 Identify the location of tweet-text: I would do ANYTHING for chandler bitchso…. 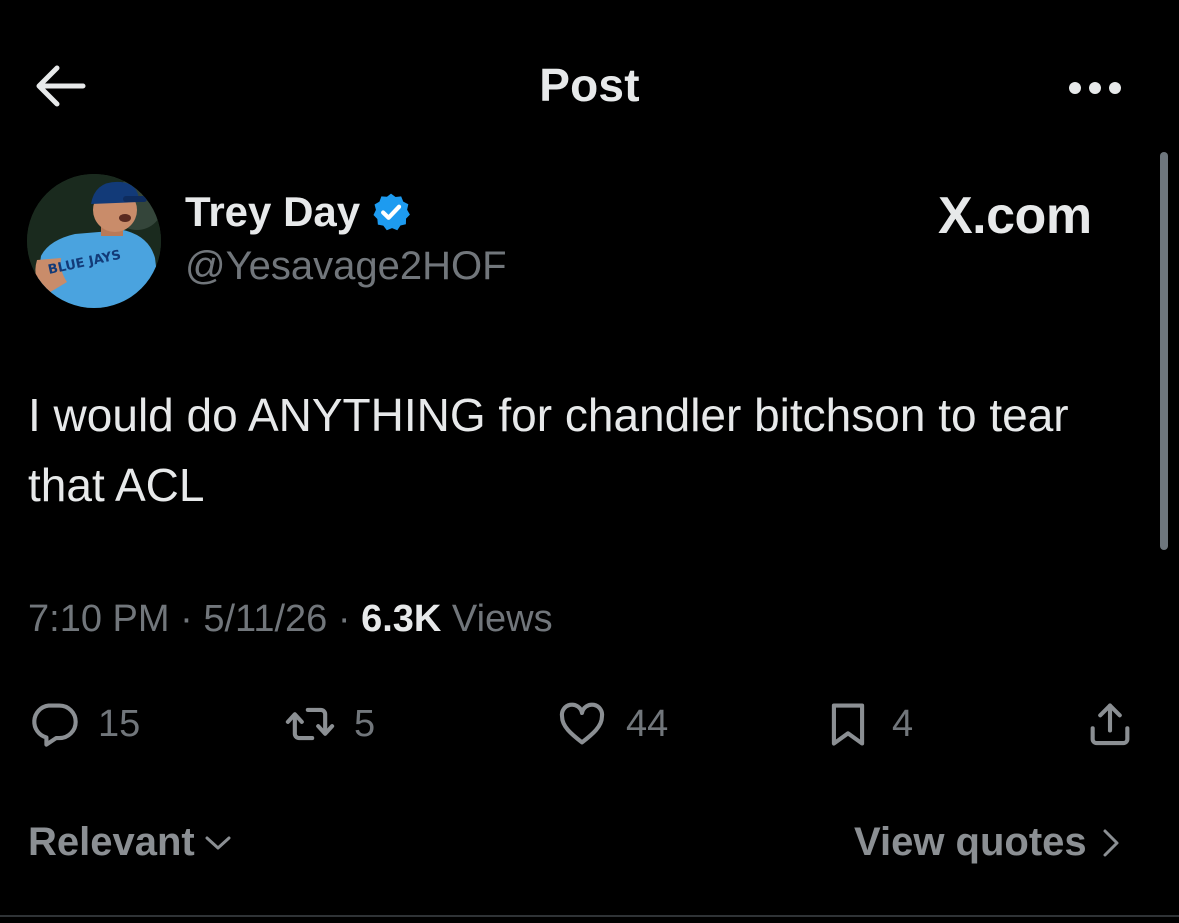
(548, 450).